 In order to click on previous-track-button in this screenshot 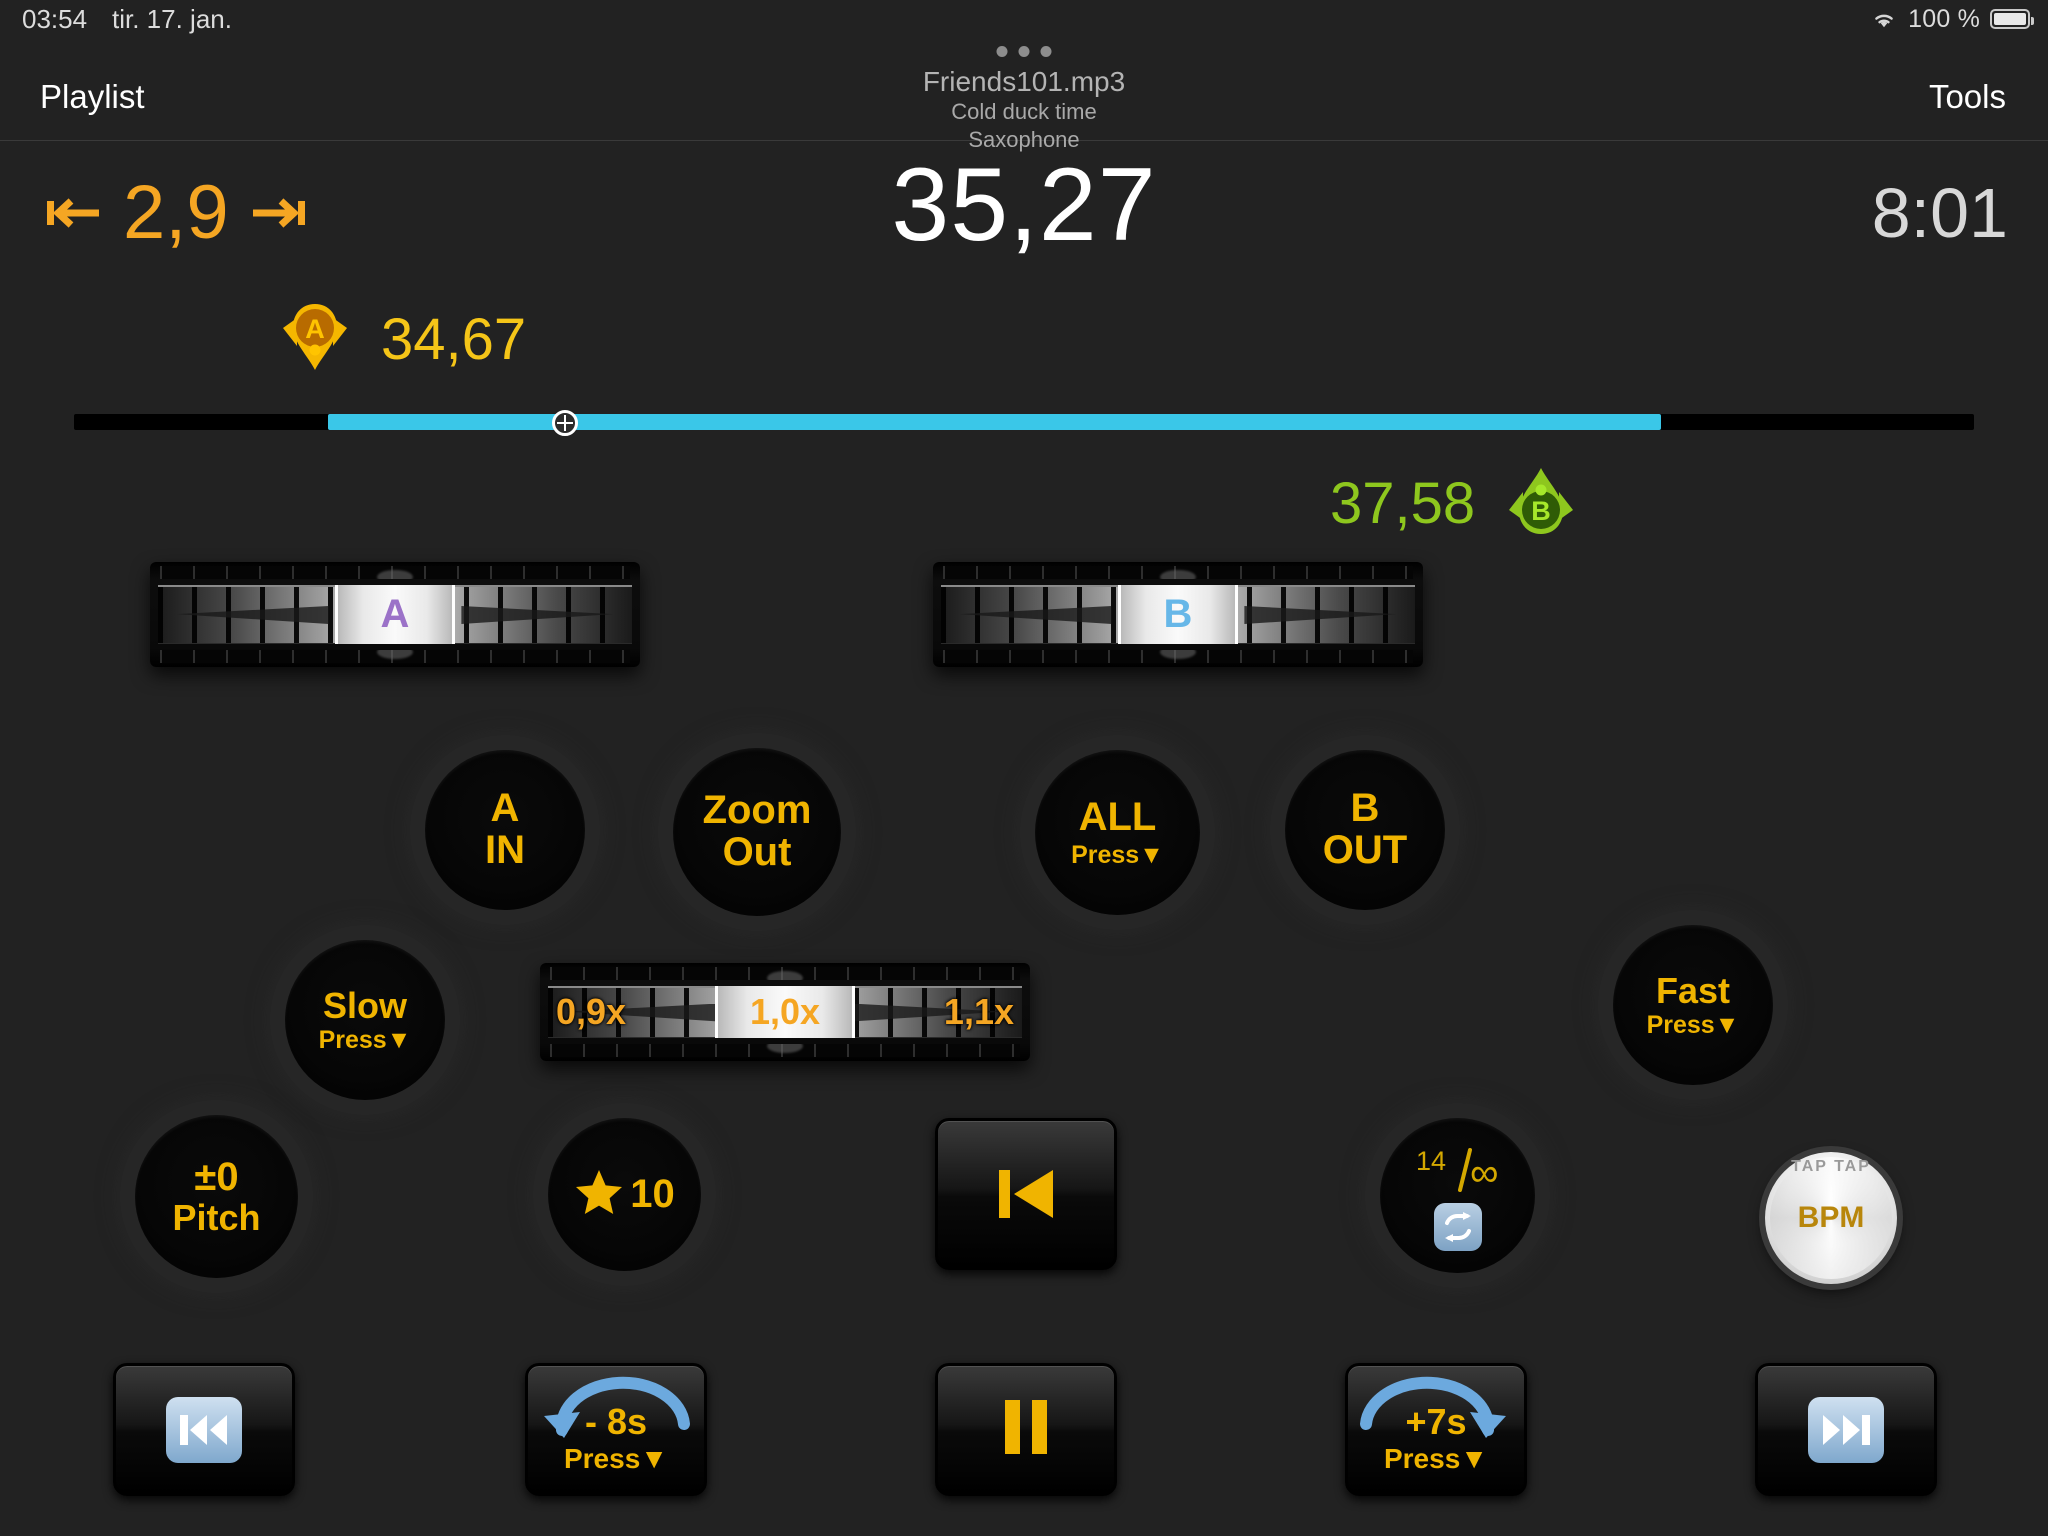, I will do `click(204, 1429)`.